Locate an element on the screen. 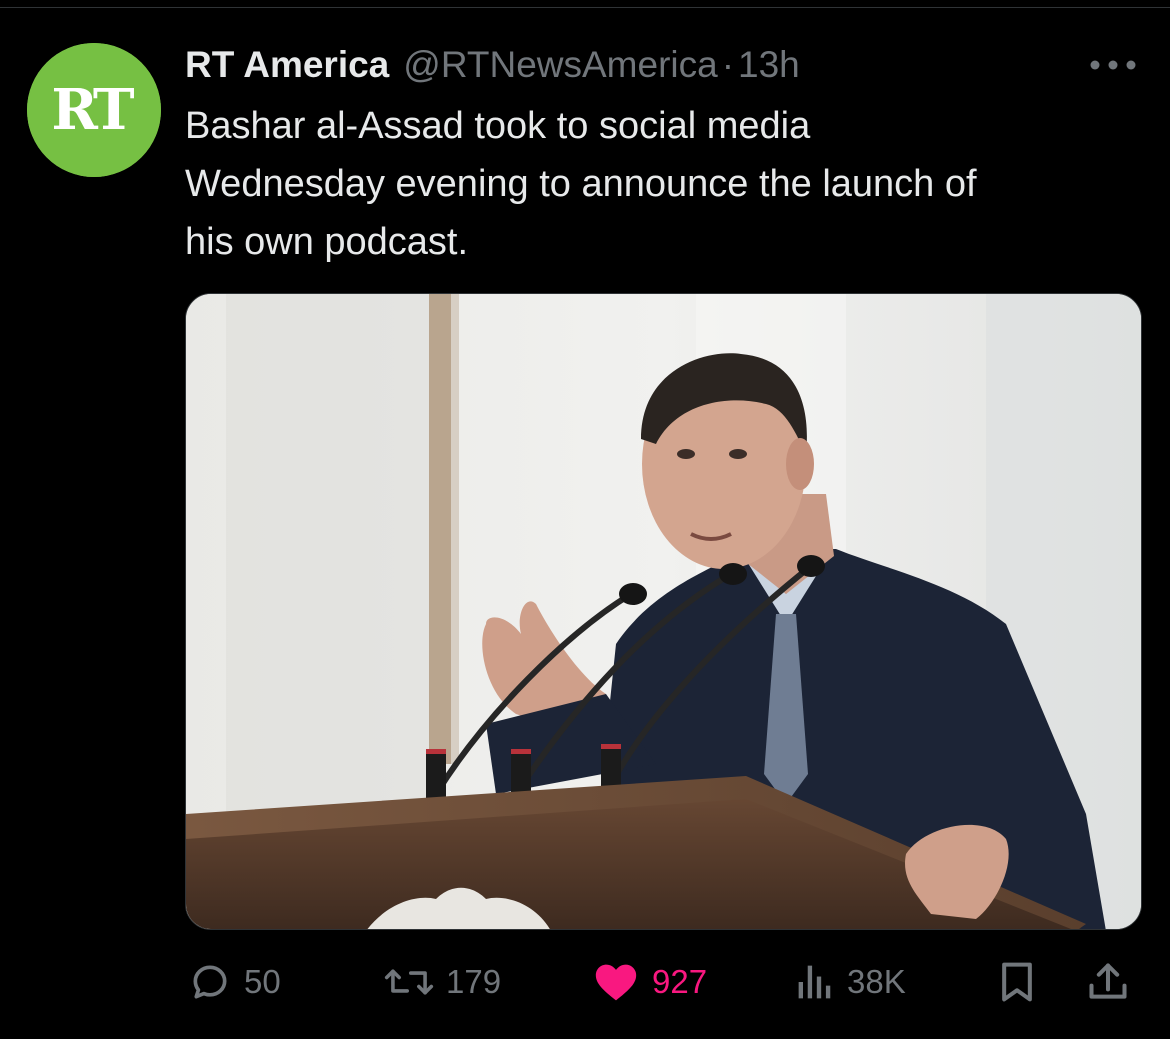 The image size is (1170, 1039). tweet-timestamp: 13h is located at coordinates (769, 65).